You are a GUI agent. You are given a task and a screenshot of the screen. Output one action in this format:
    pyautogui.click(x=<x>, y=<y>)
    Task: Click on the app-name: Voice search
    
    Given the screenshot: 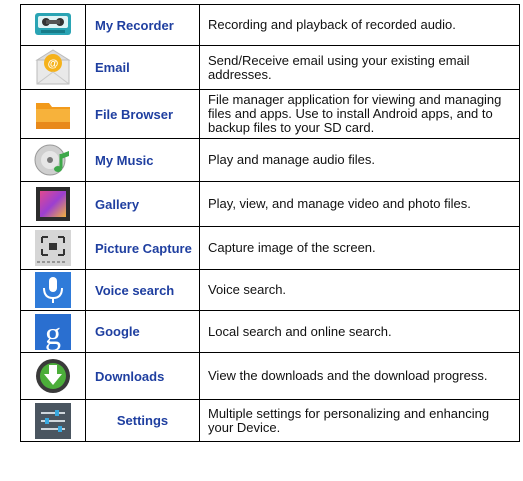 What is the action you would take?
    pyautogui.click(x=142, y=290)
    